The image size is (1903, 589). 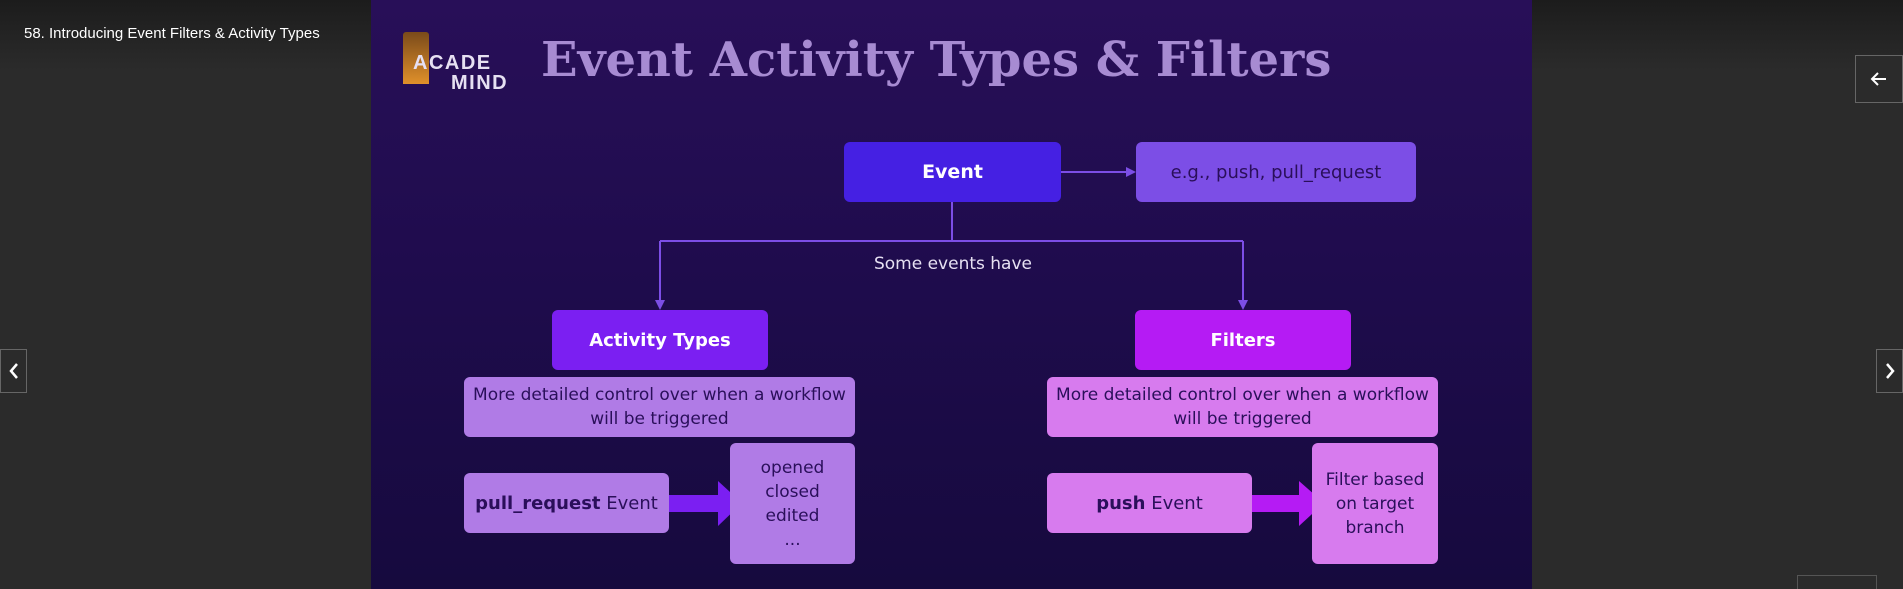 I want to click on event-to-example-arrowhead, so click(x=1131, y=172).